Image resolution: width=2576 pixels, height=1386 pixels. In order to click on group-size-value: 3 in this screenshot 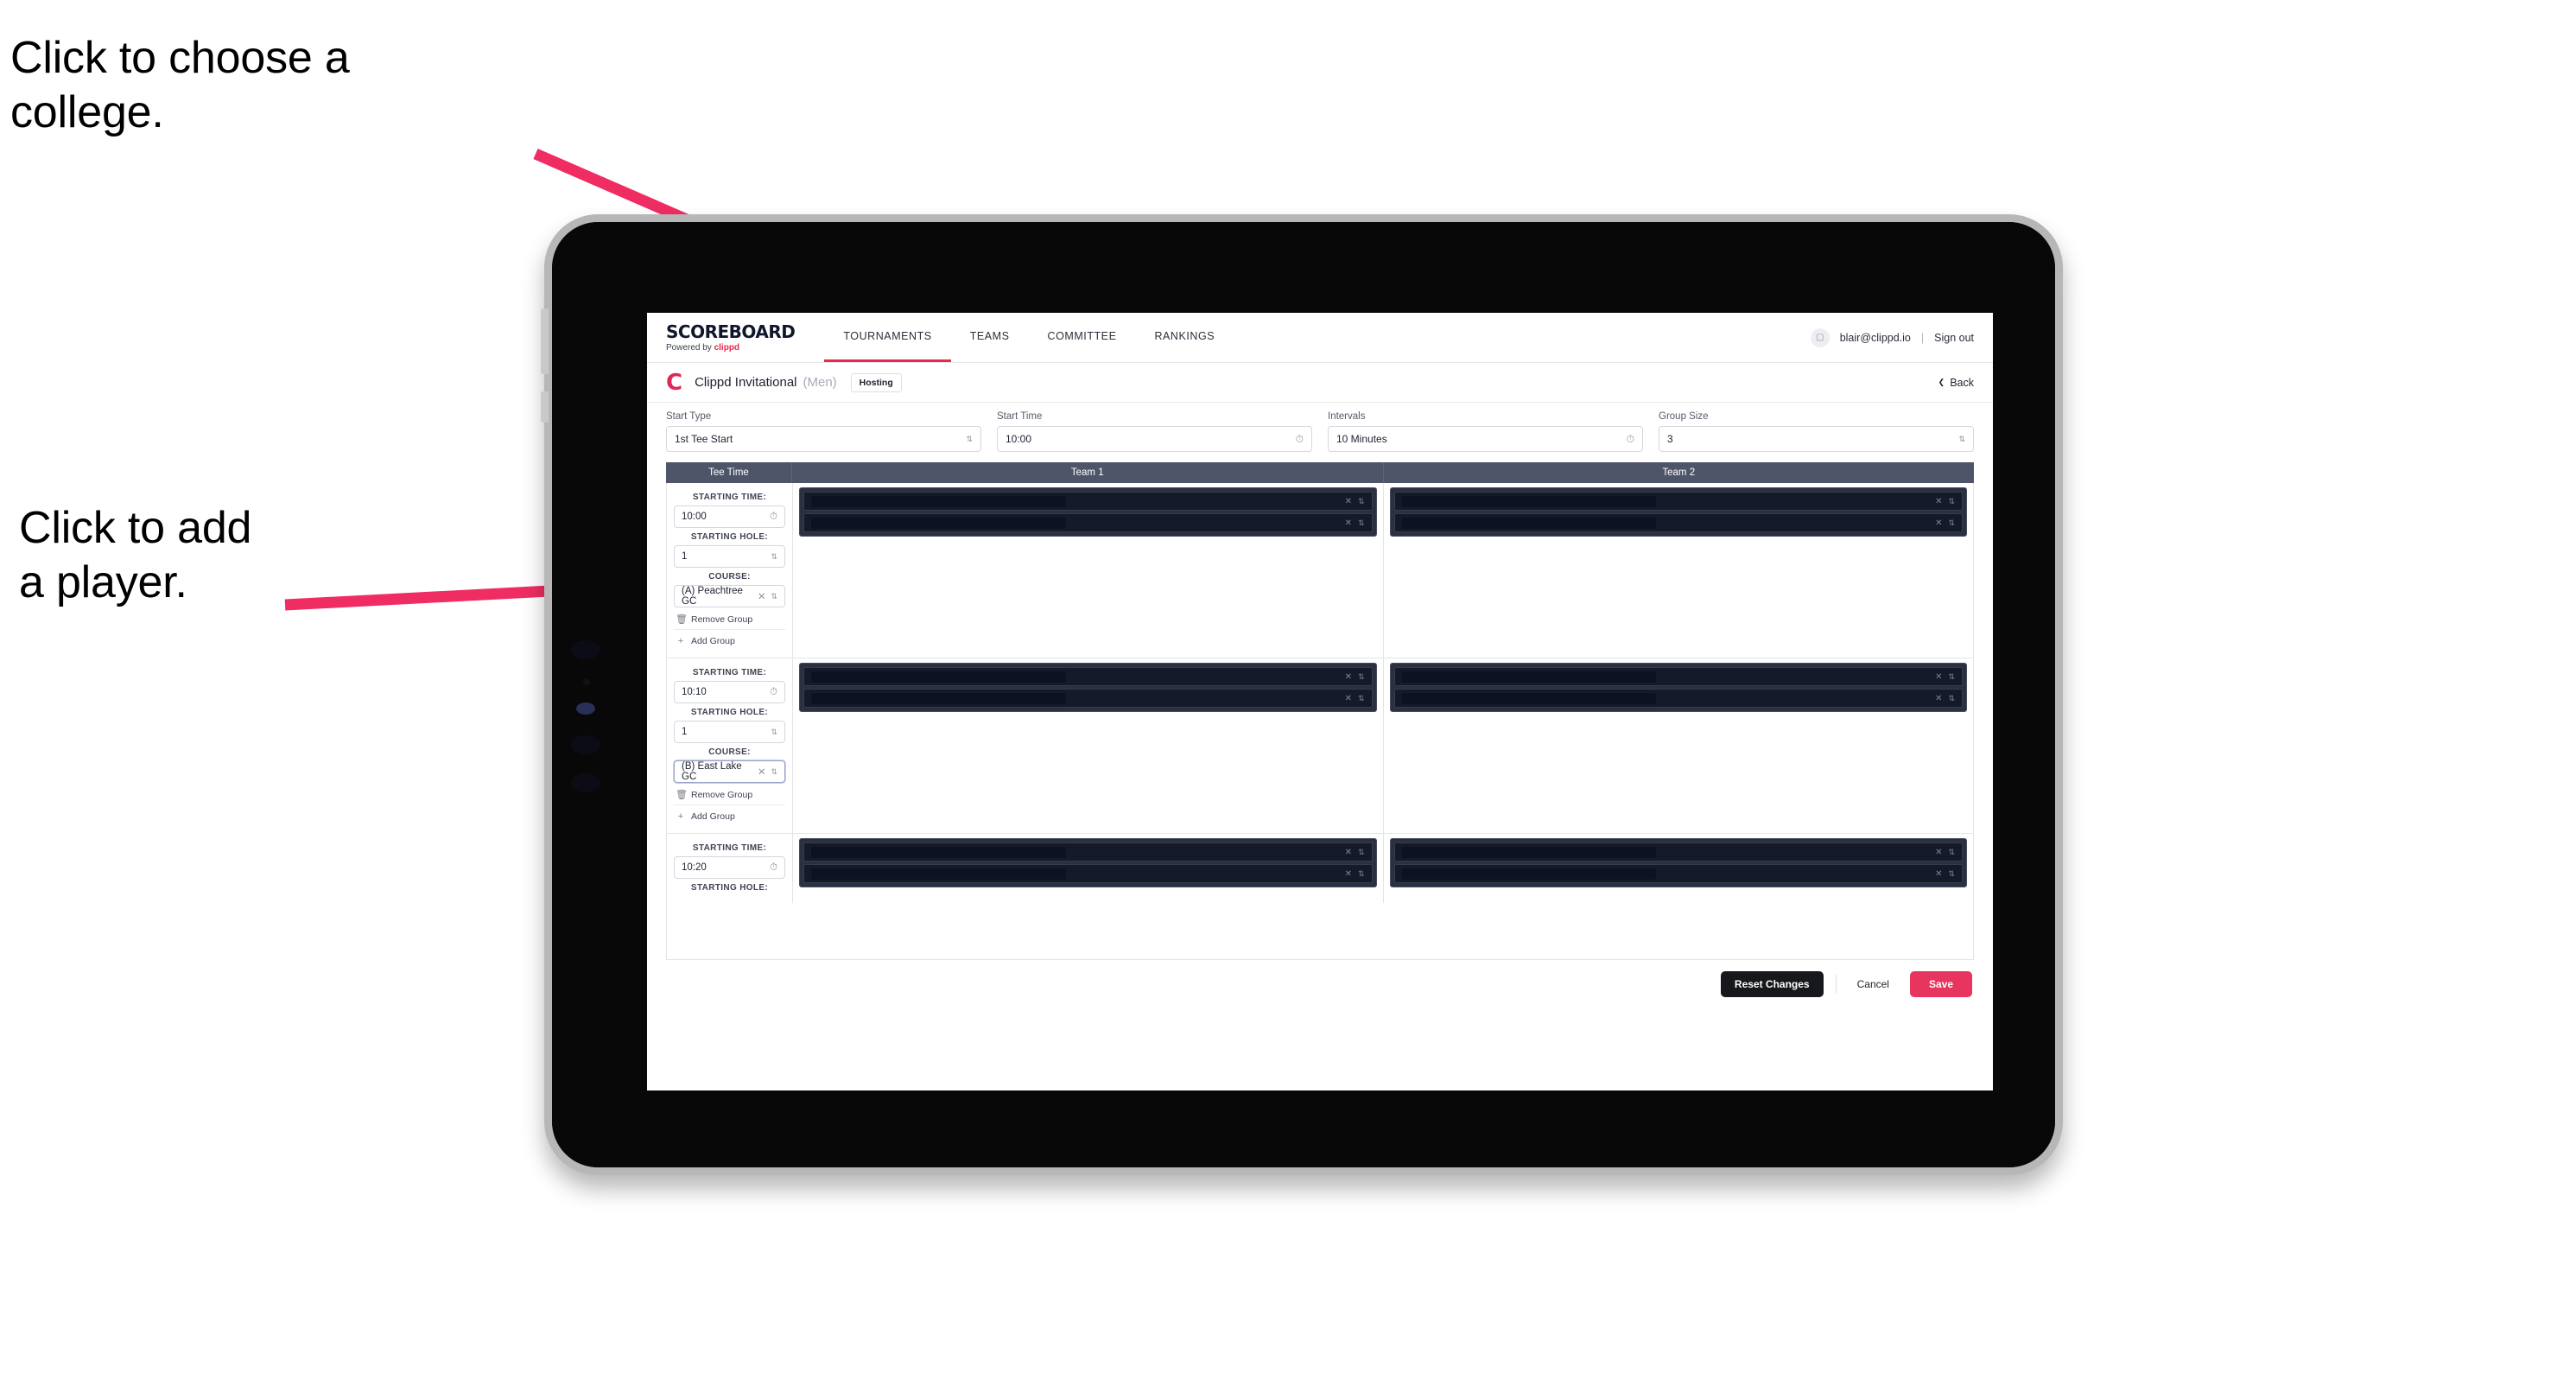, I will do `click(1670, 439)`.